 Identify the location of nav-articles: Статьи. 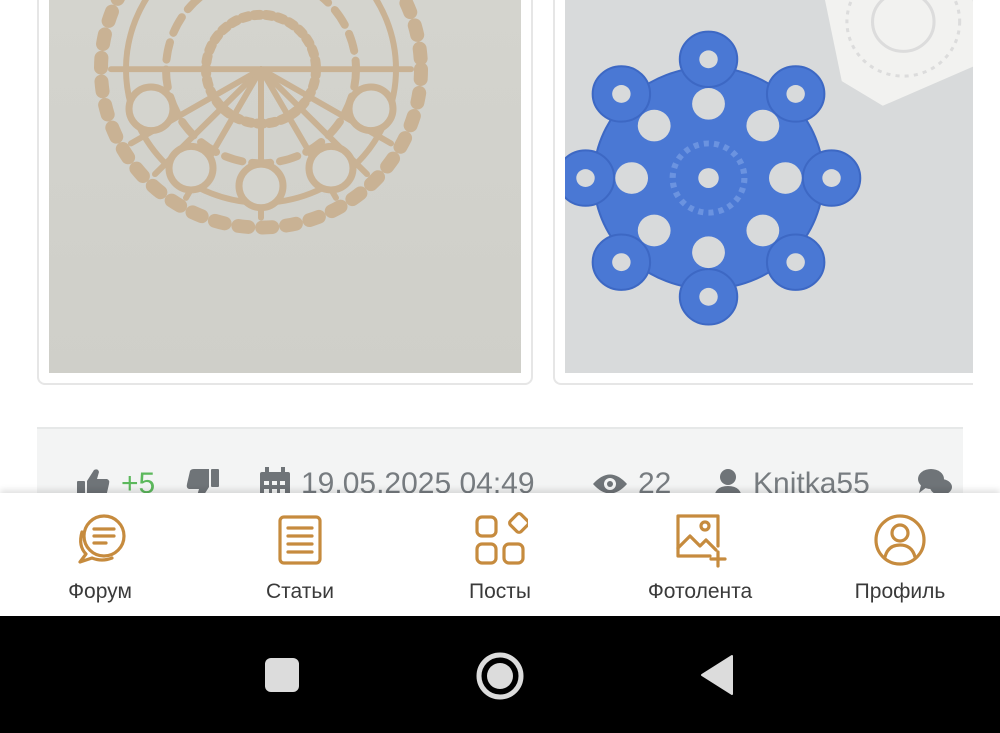
(300, 554).